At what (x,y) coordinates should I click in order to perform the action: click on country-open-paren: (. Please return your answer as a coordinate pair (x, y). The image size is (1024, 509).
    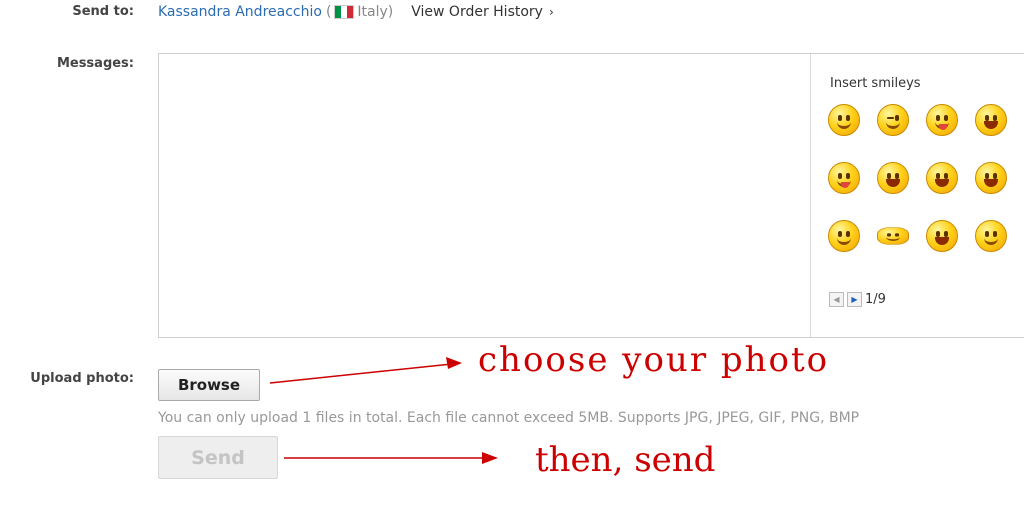
    Looking at the image, I should click on (328, 12).